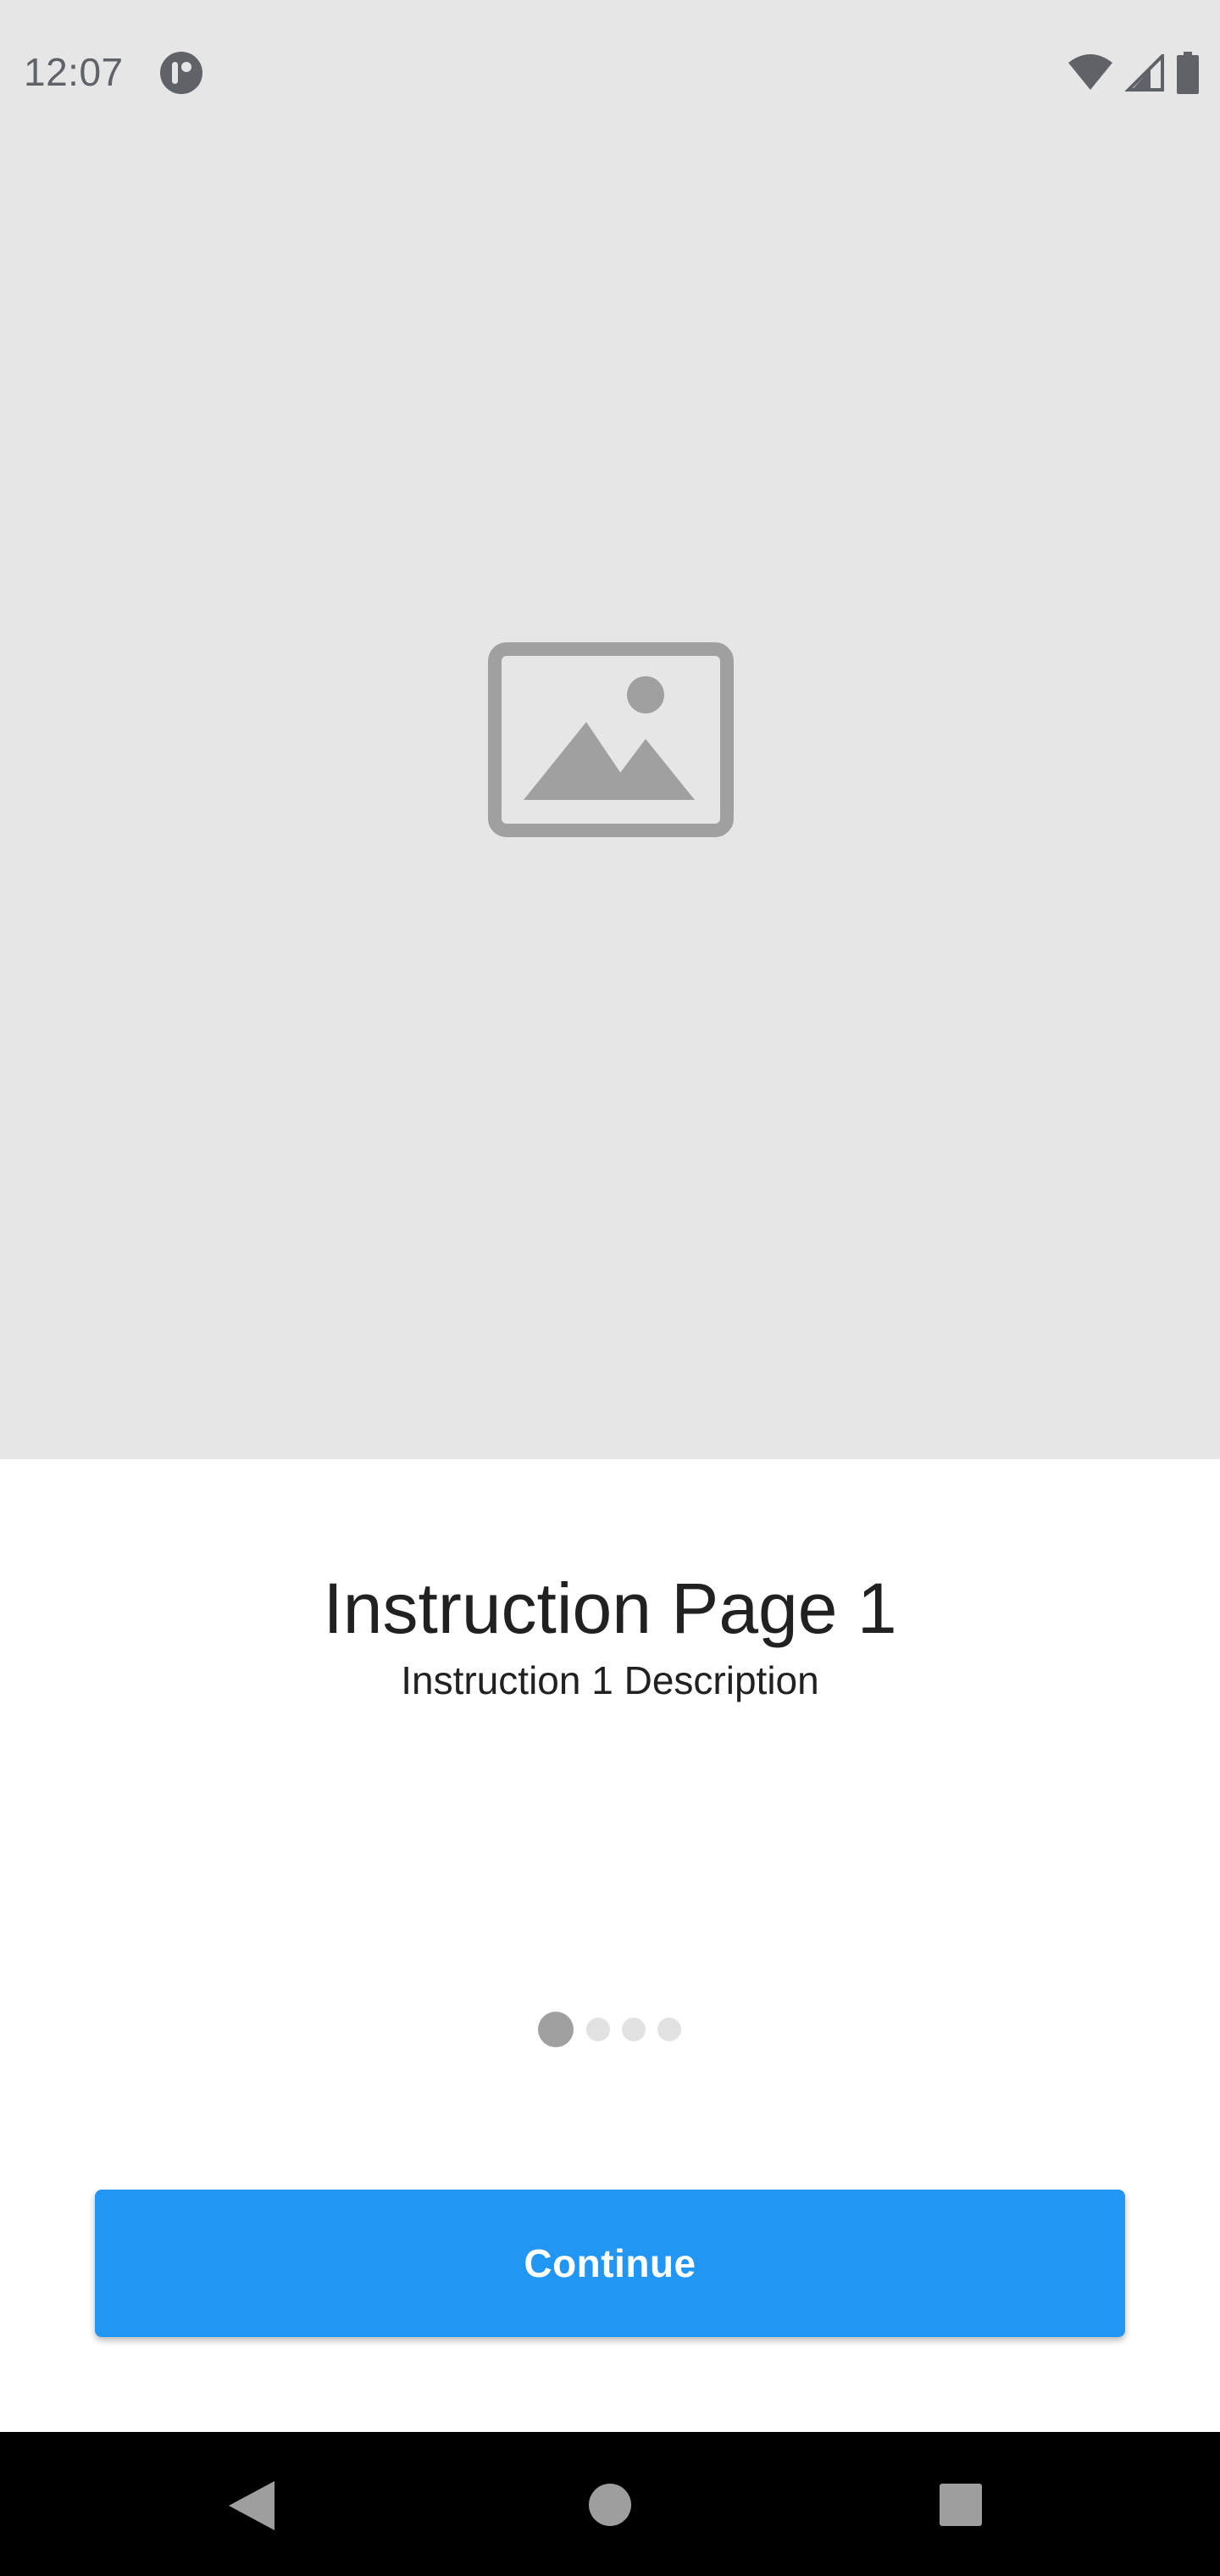 This screenshot has height=2576, width=1220. Describe the element at coordinates (1144, 73) in the screenshot. I see `cellular-signal-icon` at that location.